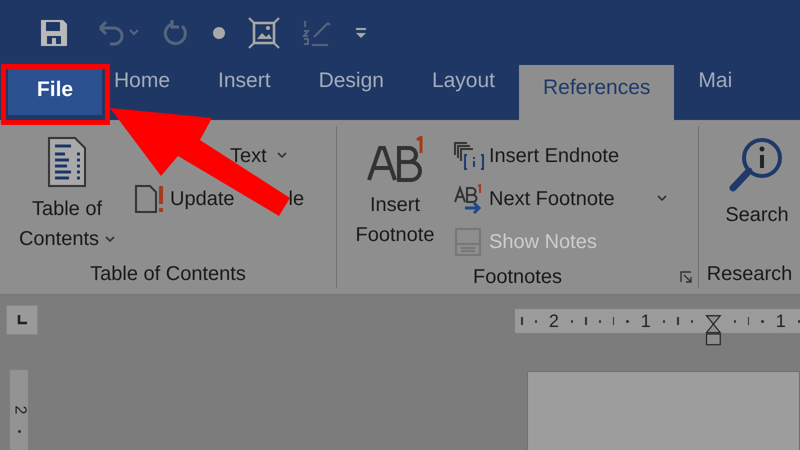  Describe the element at coordinates (749, 274) in the screenshot. I see `group-label: Research` at that location.